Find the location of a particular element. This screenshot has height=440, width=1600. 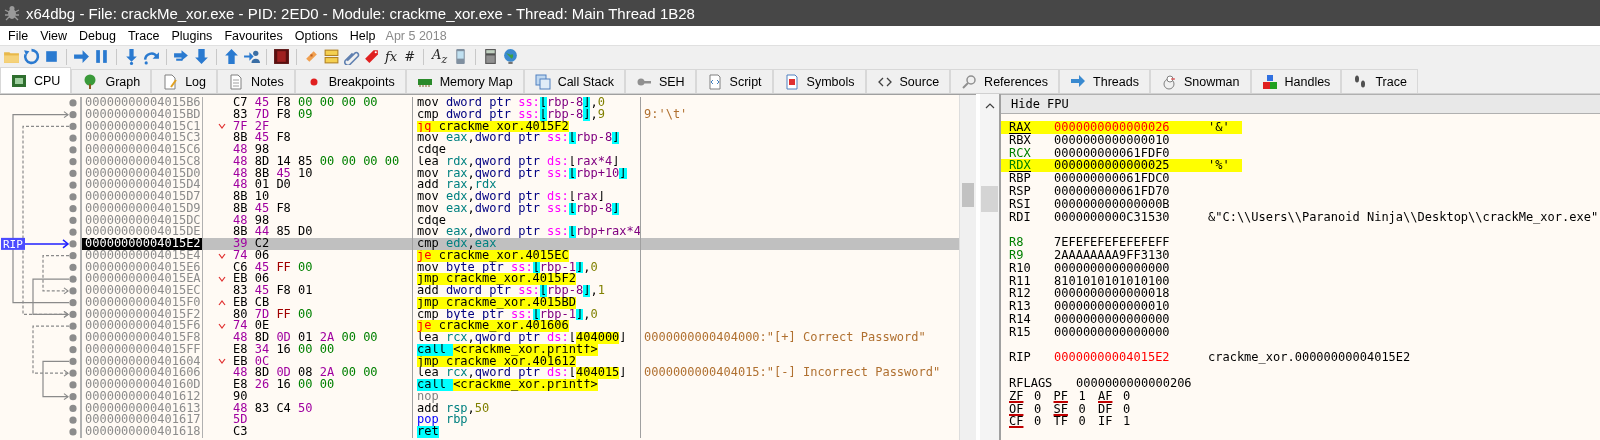

toolbar-button: # is located at coordinates (410, 56).